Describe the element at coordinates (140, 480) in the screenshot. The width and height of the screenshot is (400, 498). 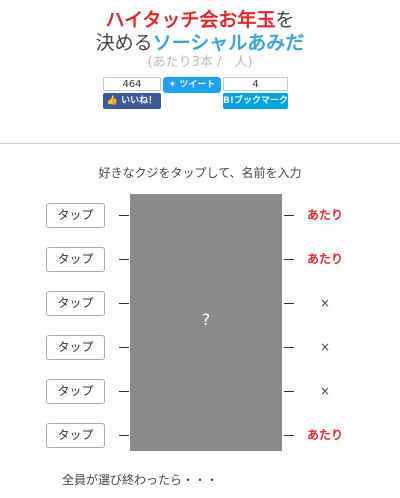
I see `footer-text: 全員が選び終わったら・・・` at that location.